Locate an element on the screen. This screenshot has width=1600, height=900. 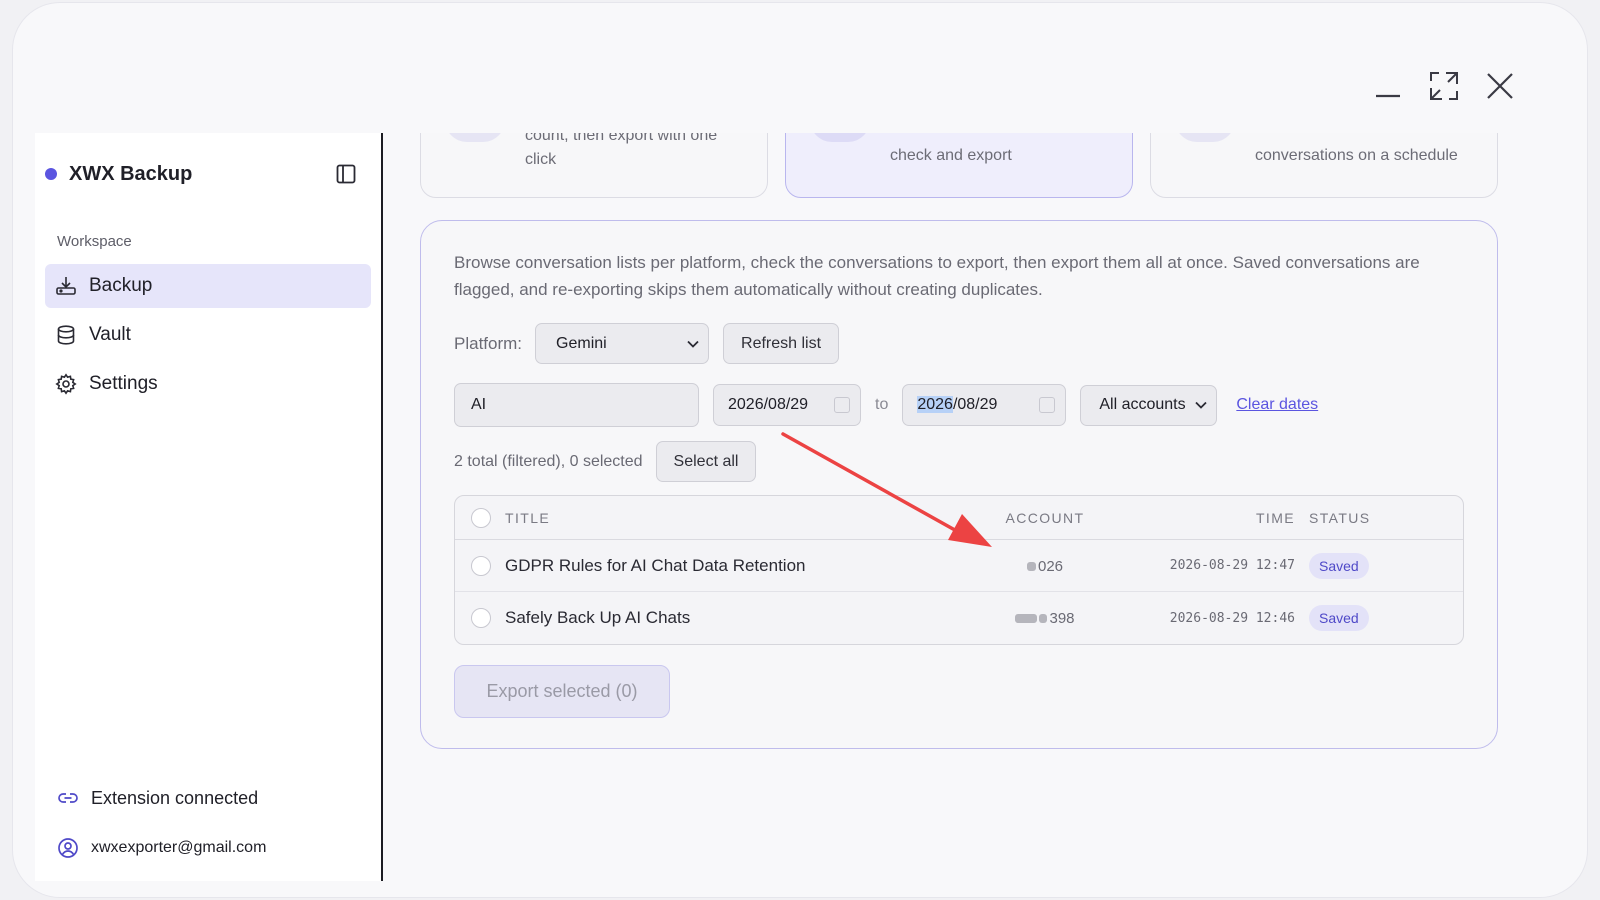
mode-card-description: conversations on a schedule is located at coordinates (1356, 155).